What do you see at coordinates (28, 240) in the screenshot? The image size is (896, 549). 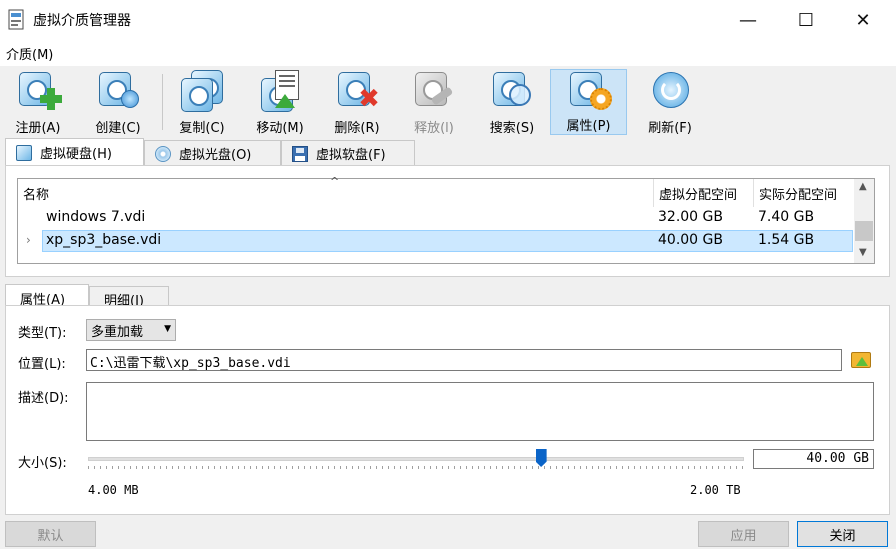 I see `expand-chevron-icon: ›` at bounding box center [28, 240].